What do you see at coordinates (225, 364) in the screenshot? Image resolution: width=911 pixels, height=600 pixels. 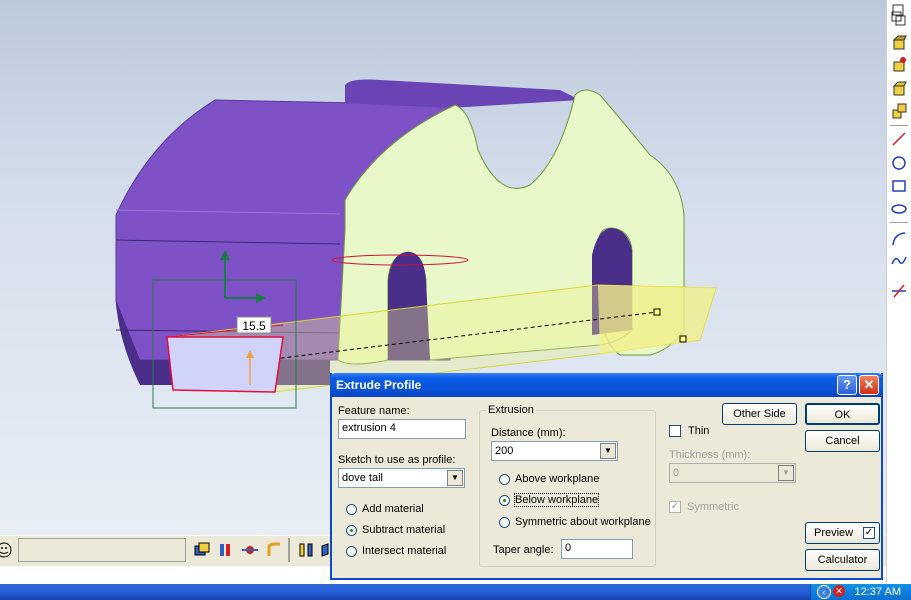 I see `dovetail-profile` at bounding box center [225, 364].